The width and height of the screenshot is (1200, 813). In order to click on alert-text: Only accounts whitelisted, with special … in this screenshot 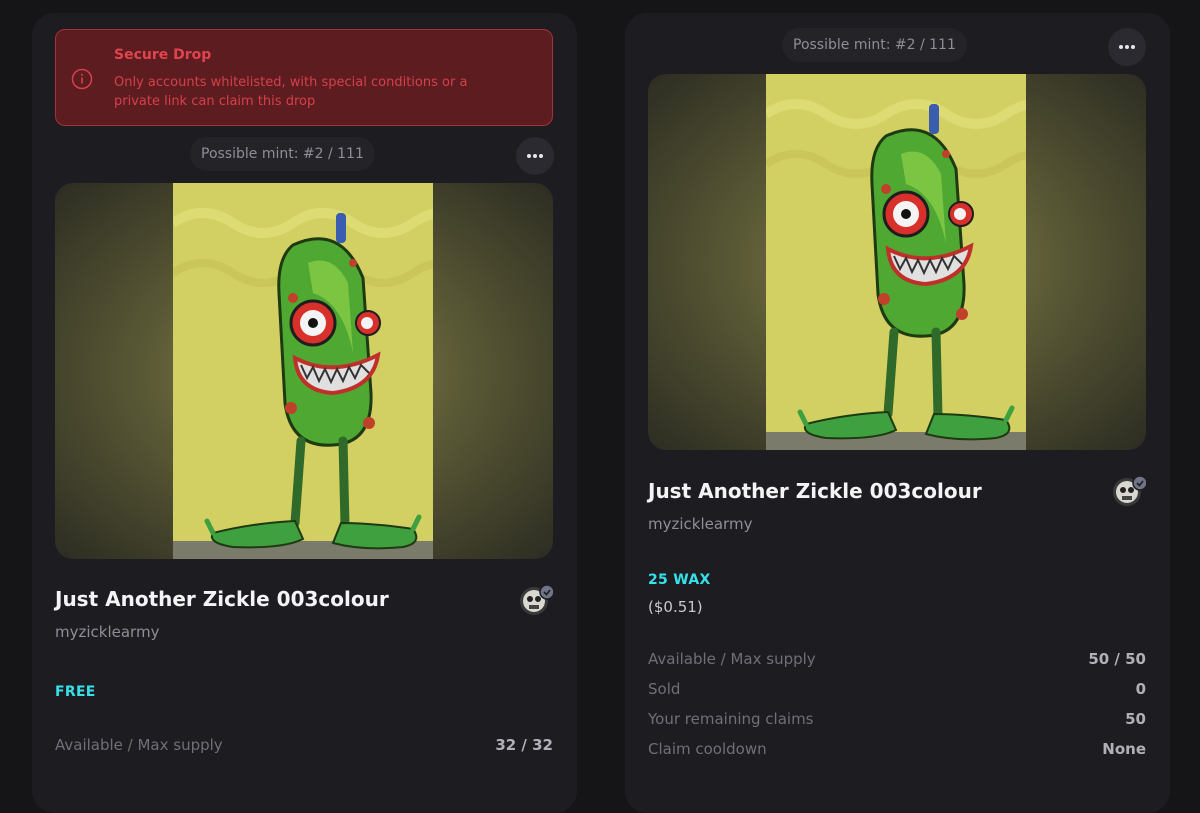, I will do `click(291, 92)`.